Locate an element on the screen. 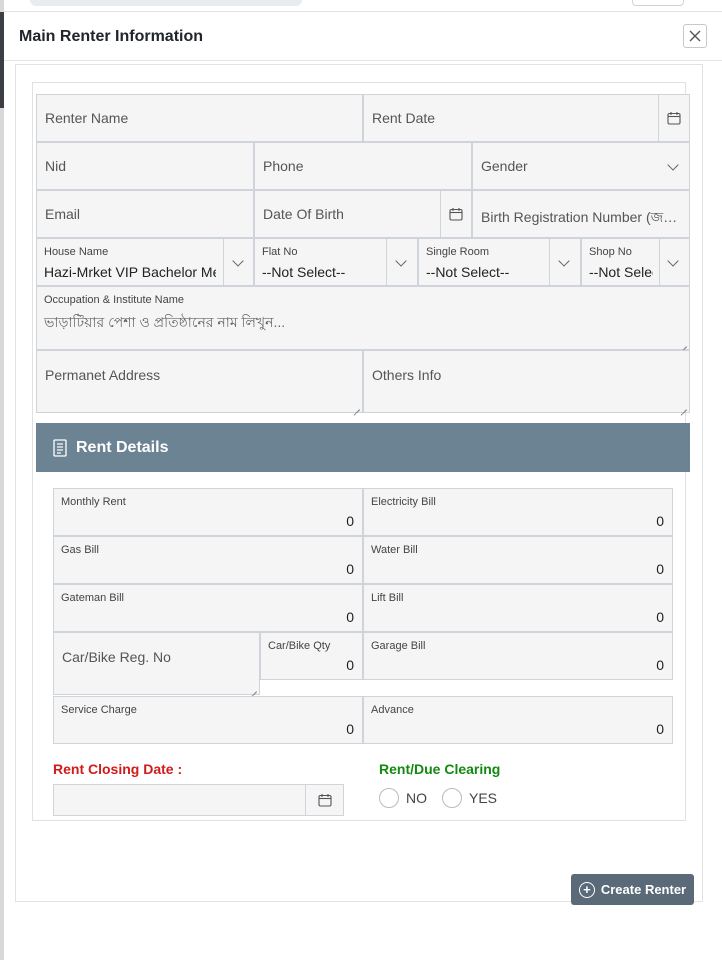 The image size is (722, 960). create-renter-button: + Create Renter is located at coordinates (632, 889).